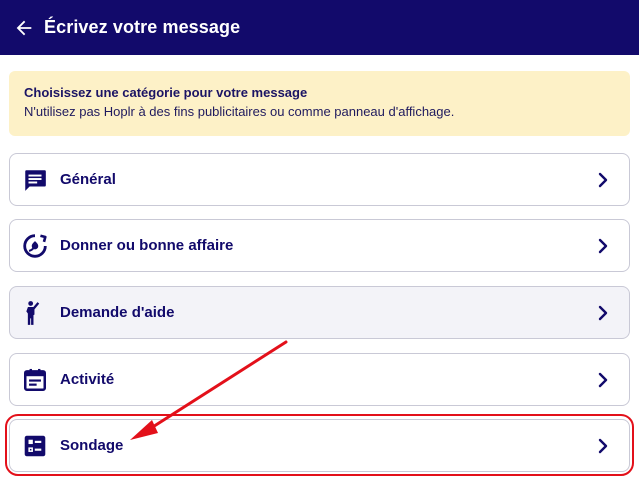 Image resolution: width=639 pixels, height=483 pixels. Describe the element at coordinates (35, 246) in the screenshot. I see `recycle-icon` at that location.